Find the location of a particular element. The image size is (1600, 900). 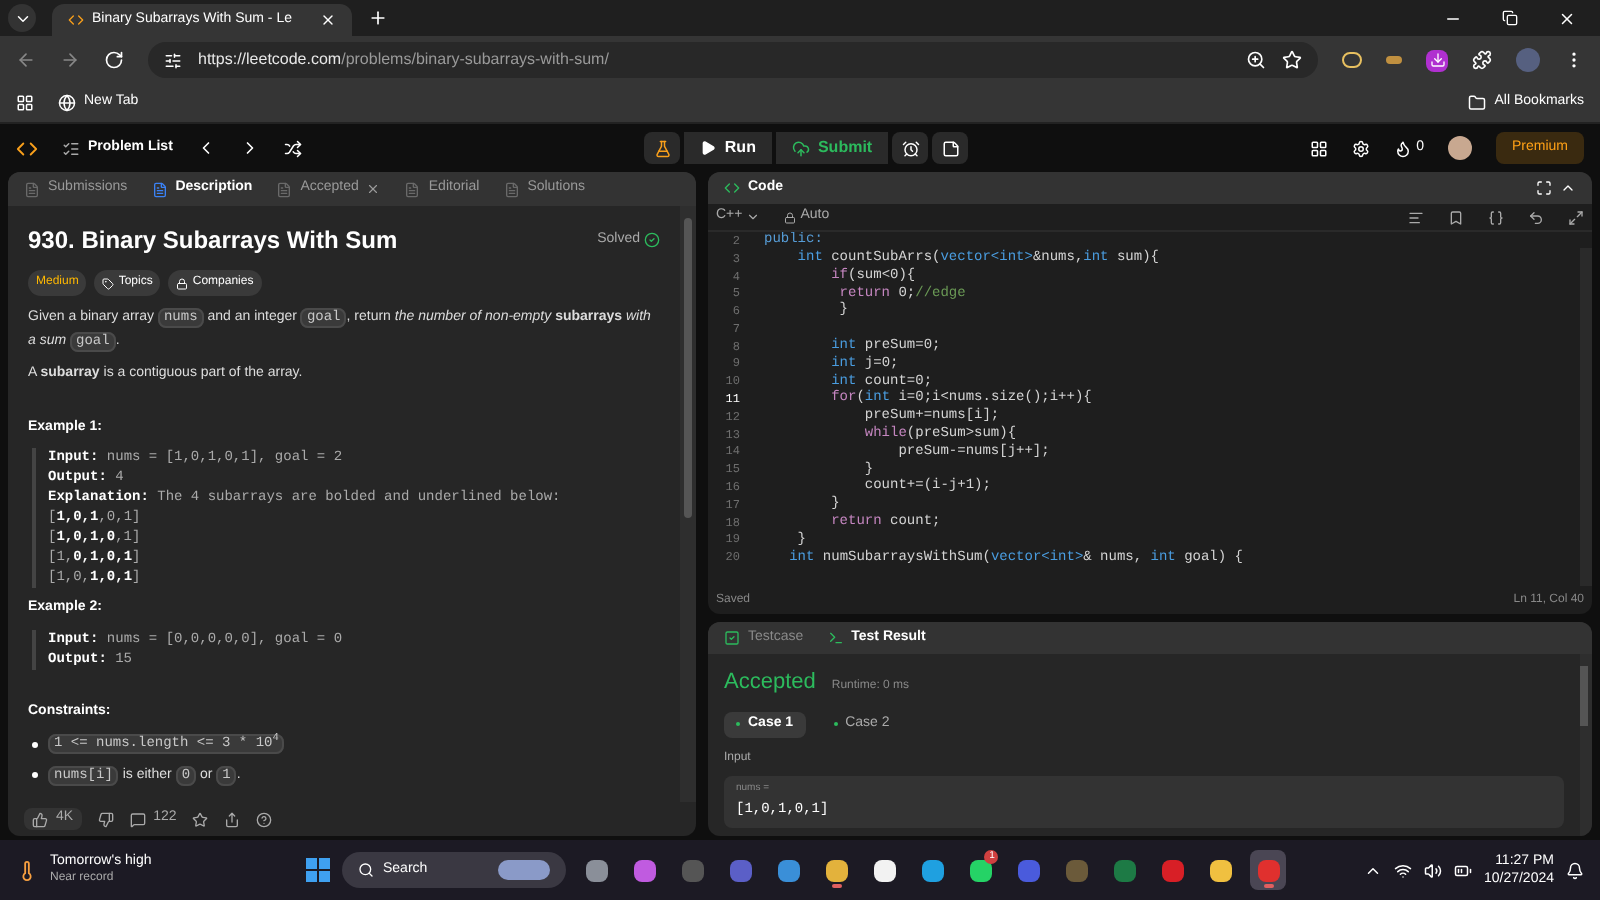

download-button is located at coordinates (1437, 60).